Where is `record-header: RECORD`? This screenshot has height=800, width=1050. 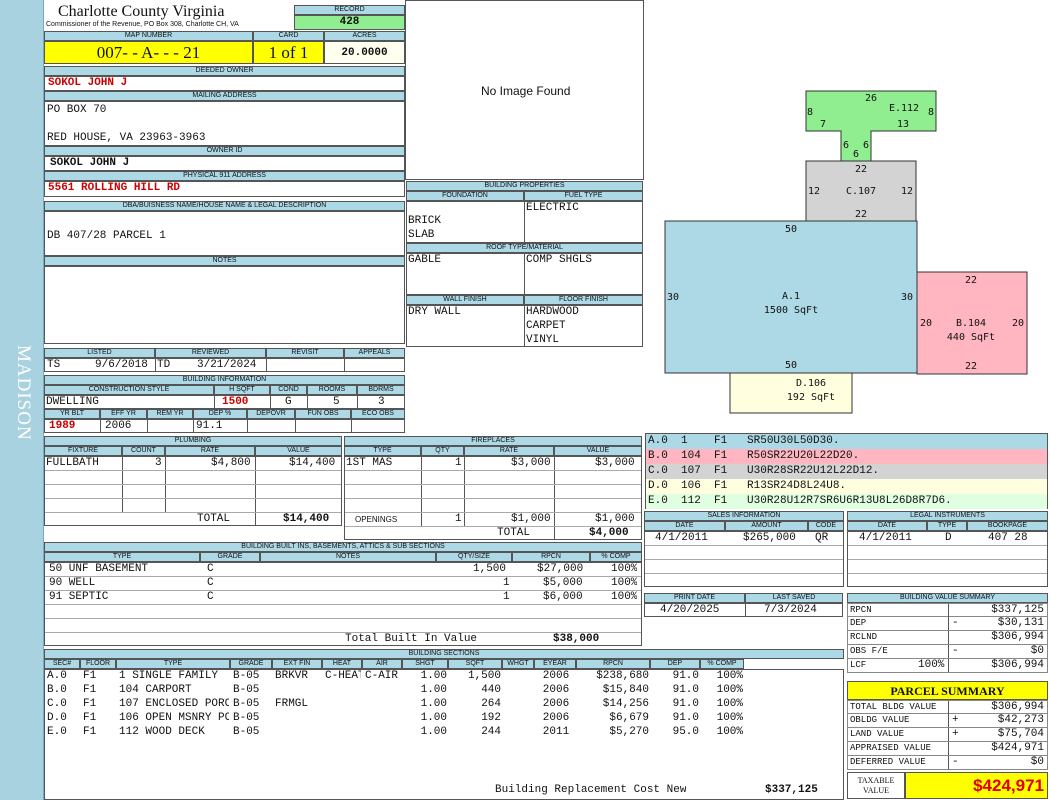
record-header: RECORD is located at coordinates (349, 10).